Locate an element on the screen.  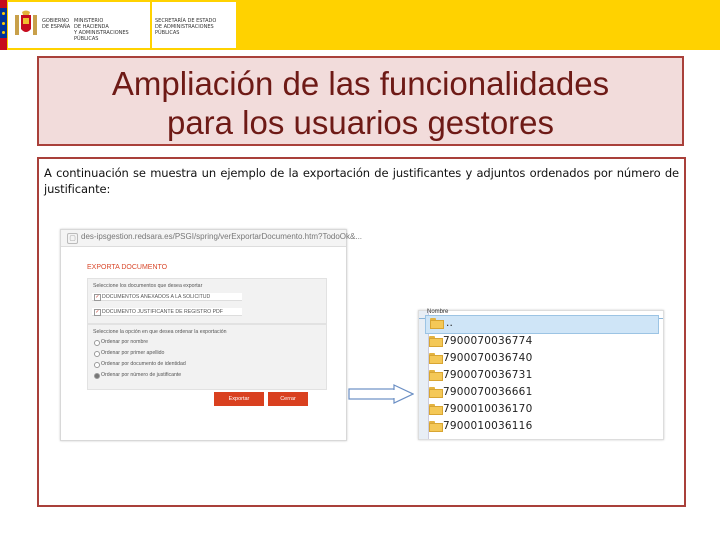
doc-option-checkbox-2: ✓ is located at coordinates (97, 312).